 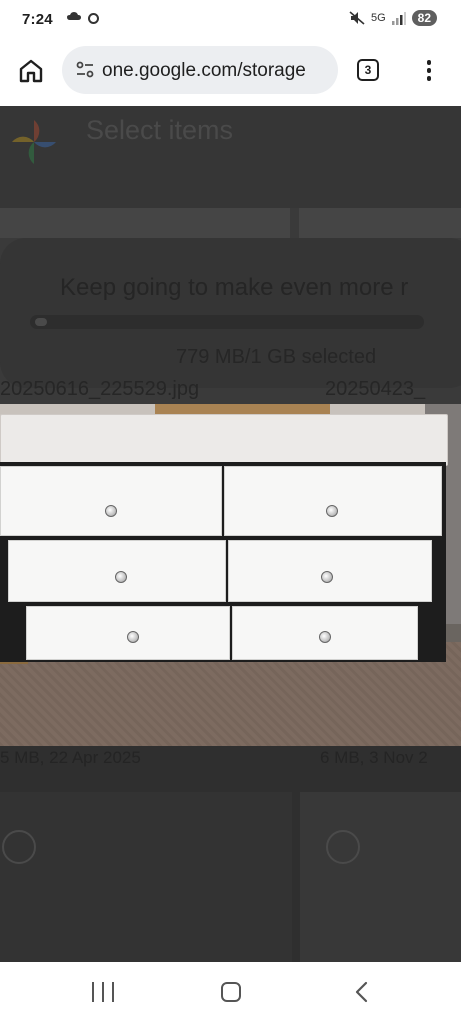 What do you see at coordinates (37, 19) in the screenshot?
I see `status-time: 7:24` at bounding box center [37, 19].